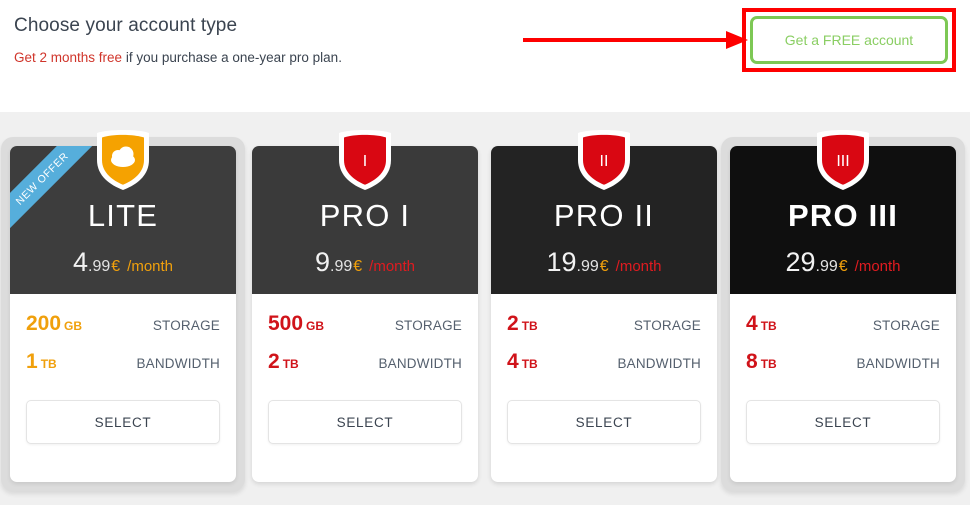 This screenshot has width=970, height=505. I want to click on plan-badge-icon: I, so click(365, 160).